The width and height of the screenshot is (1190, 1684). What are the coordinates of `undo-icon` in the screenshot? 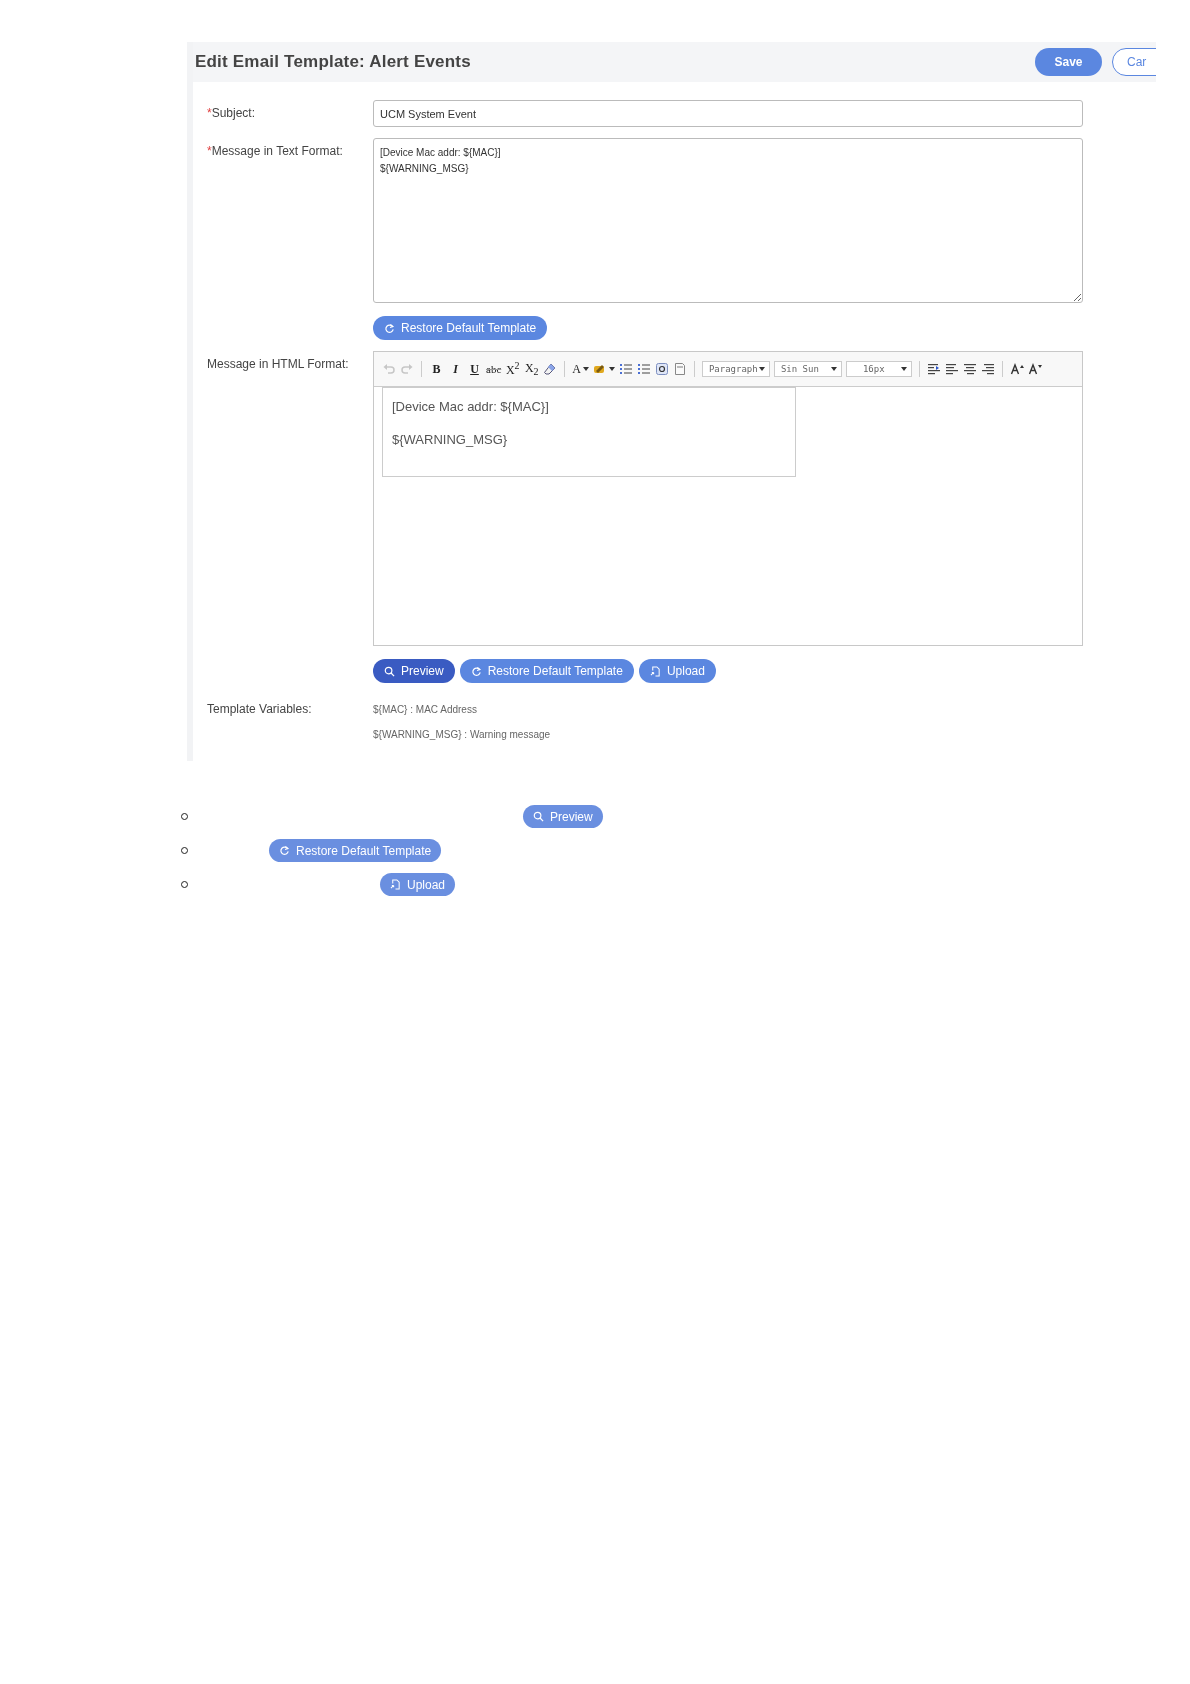 It's located at (389, 369).